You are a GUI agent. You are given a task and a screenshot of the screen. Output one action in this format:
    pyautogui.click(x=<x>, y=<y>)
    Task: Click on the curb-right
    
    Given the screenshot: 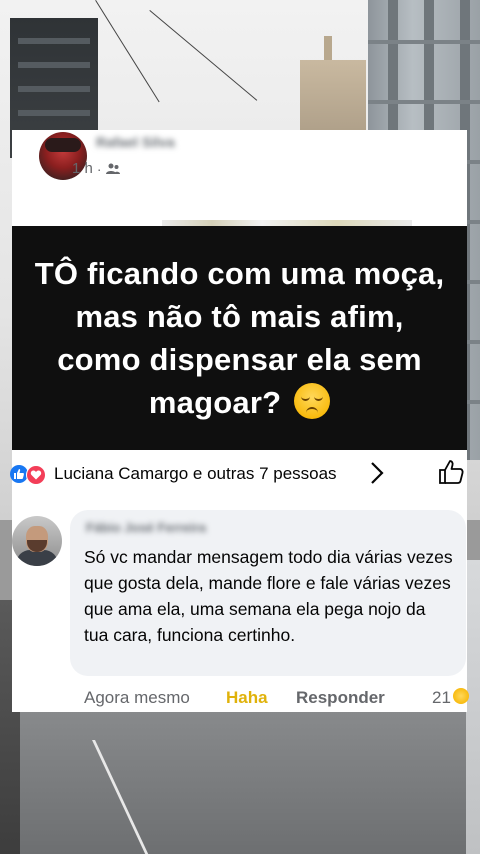 What is the action you would take?
    pyautogui.click(x=473, y=707)
    